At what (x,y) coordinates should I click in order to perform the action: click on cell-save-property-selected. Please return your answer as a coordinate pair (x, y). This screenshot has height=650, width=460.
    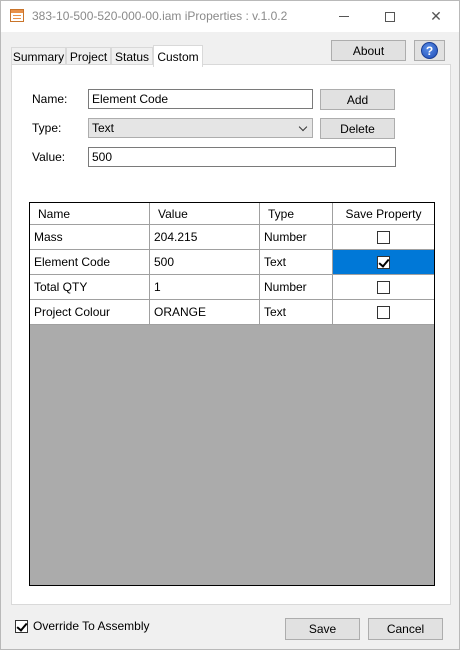
    Looking at the image, I should click on (383, 262).